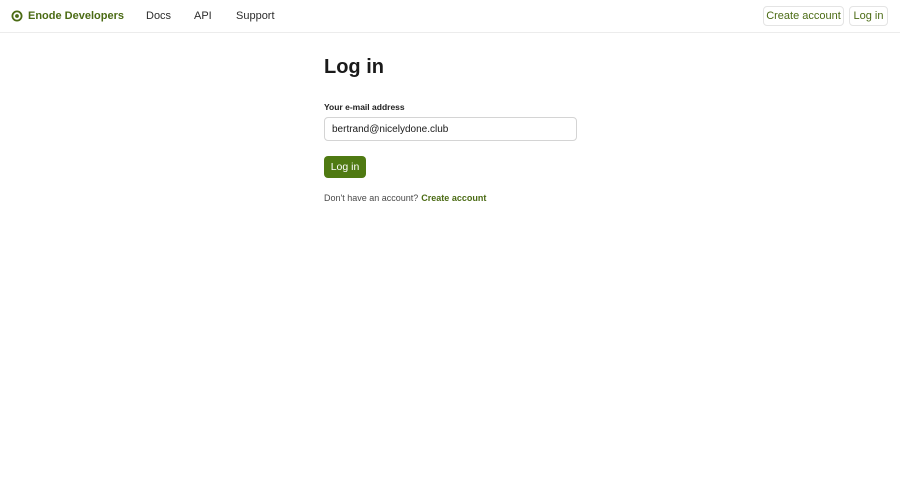 The width and height of the screenshot is (900, 484). Describe the element at coordinates (371, 198) in the screenshot. I see `no-account-text: Don't have an account?` at that location.